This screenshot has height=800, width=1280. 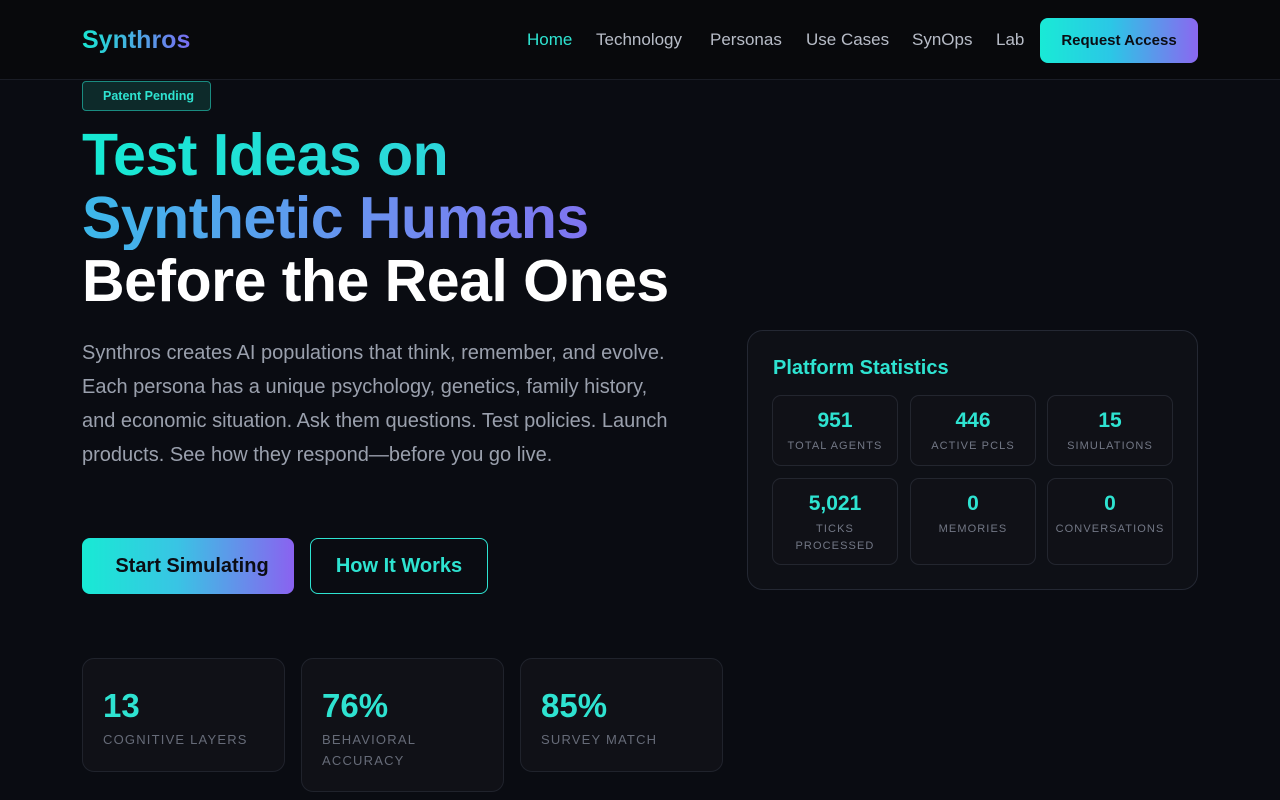 I want to click on metric-card-survey-match: 85% Survey Match, so click(x=621, y=715).